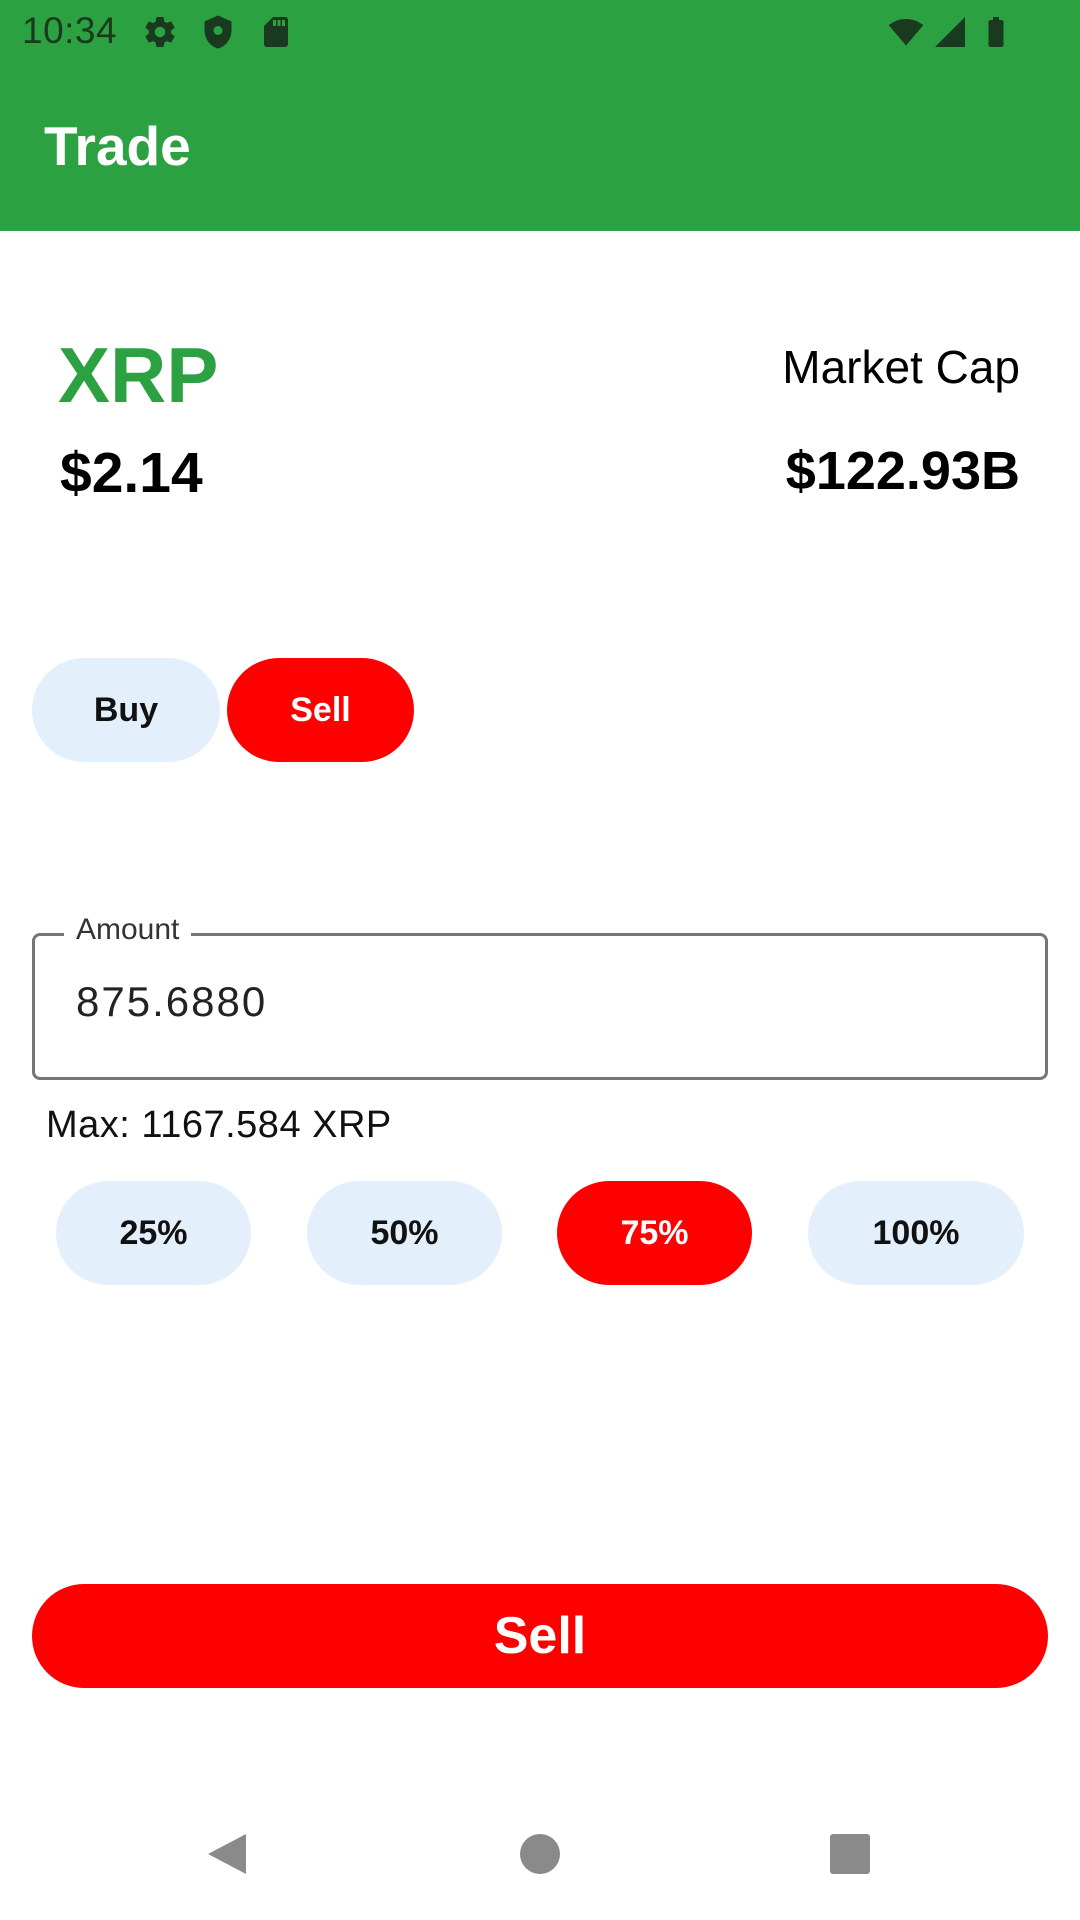 This screenshot has width=1080, height=1920. I want to click on amount-label: Amount, so click(128, 930).